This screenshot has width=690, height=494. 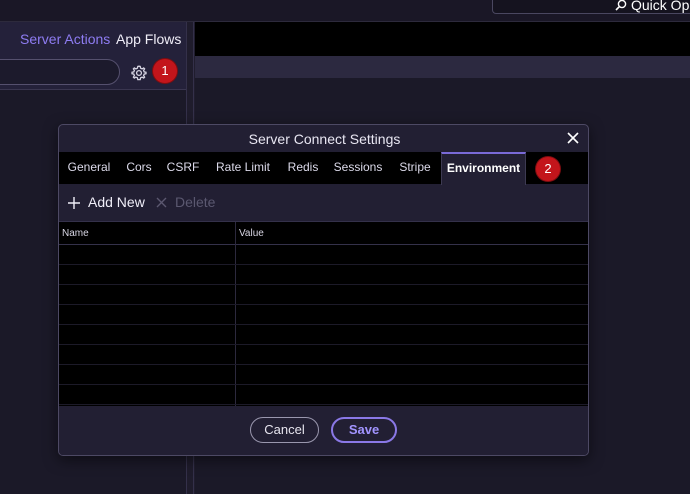 What do you see at coordinates (74, 203) in the screenshot?
I see `plus-icon` at bounding box center [74, 203].